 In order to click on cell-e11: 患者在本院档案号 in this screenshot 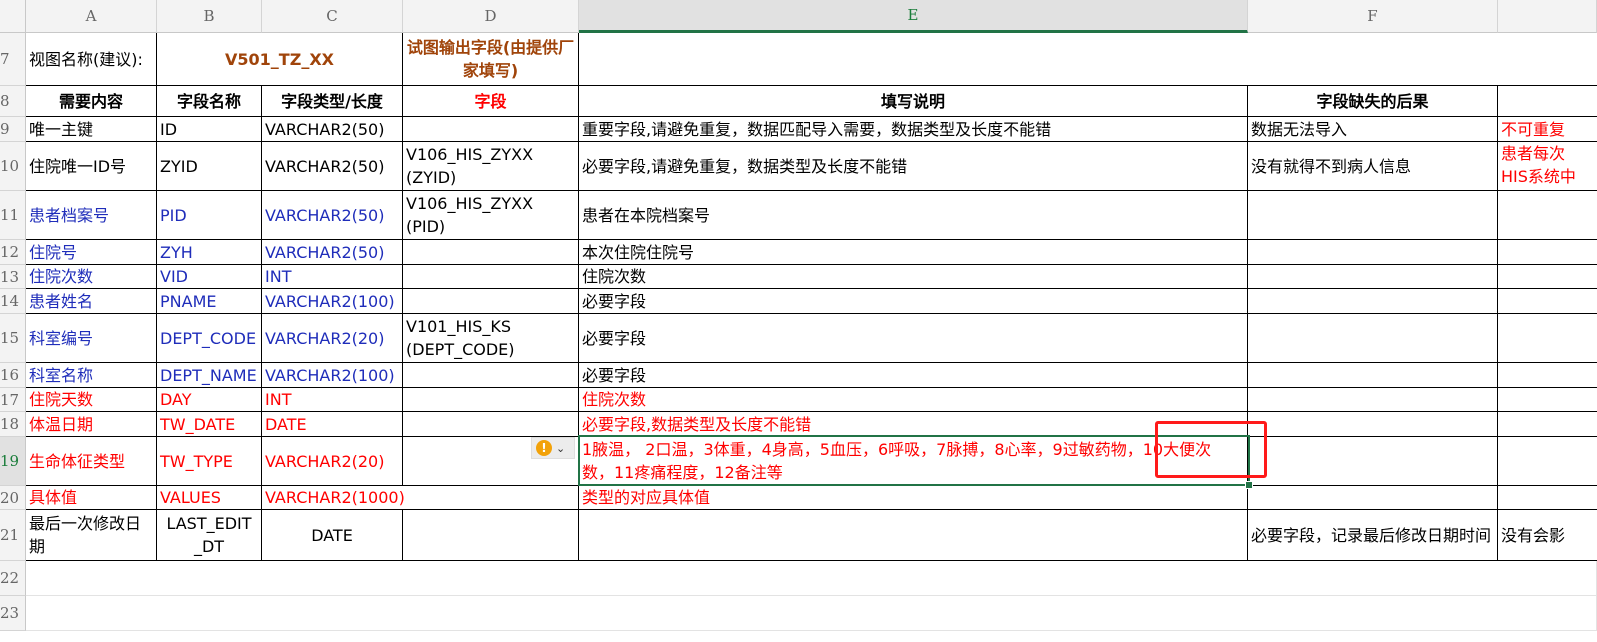, I will do `click(913, 215)`.